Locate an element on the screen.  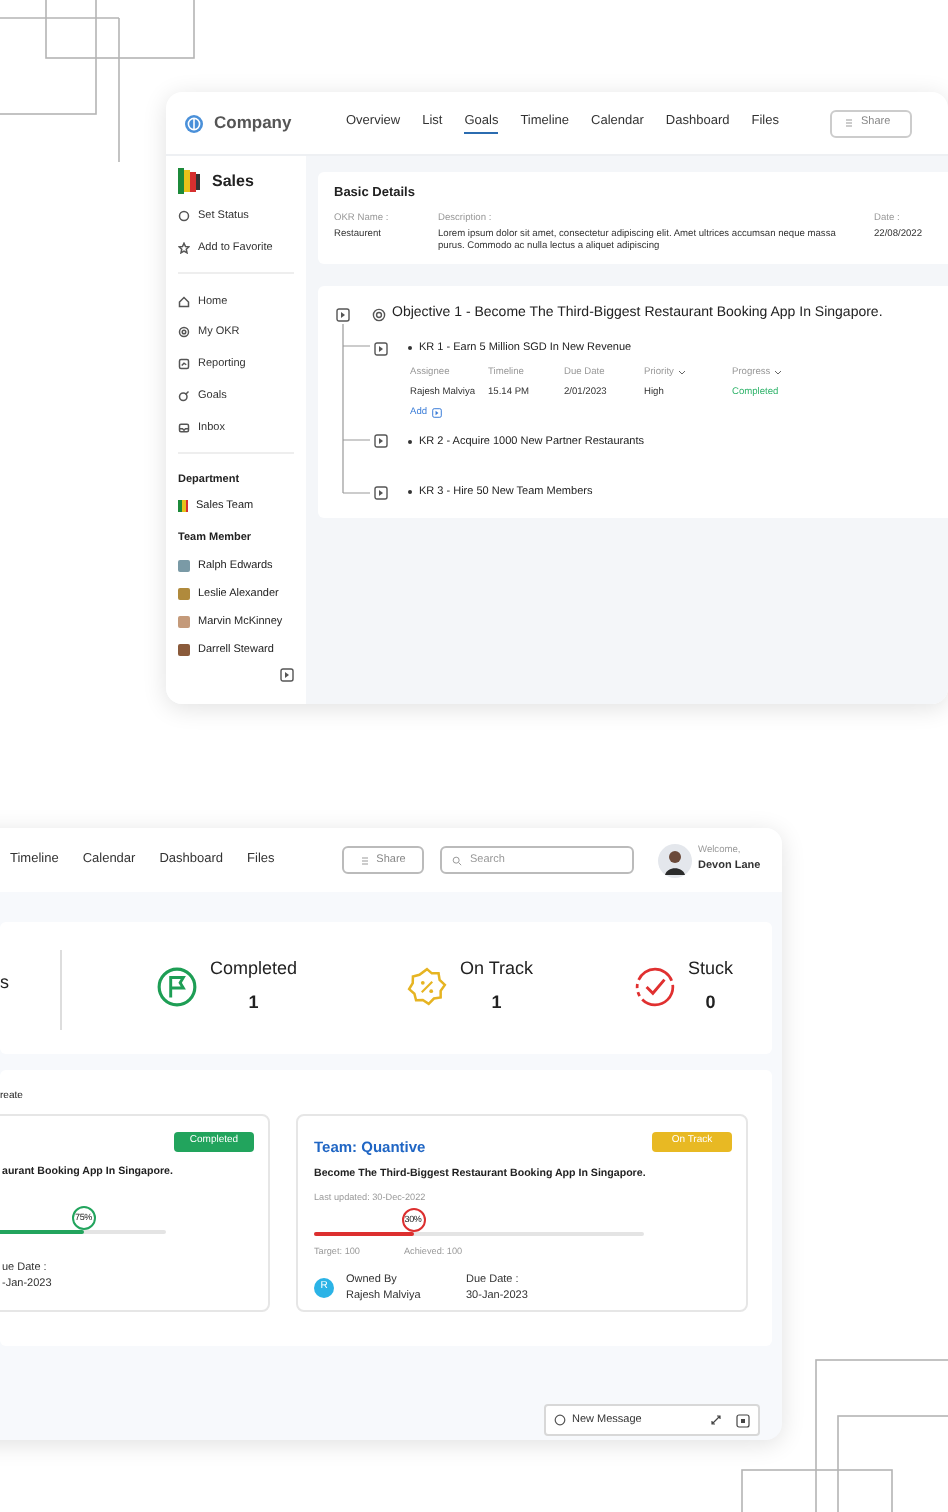
avatar-icon is located at coordinates (675, 860).